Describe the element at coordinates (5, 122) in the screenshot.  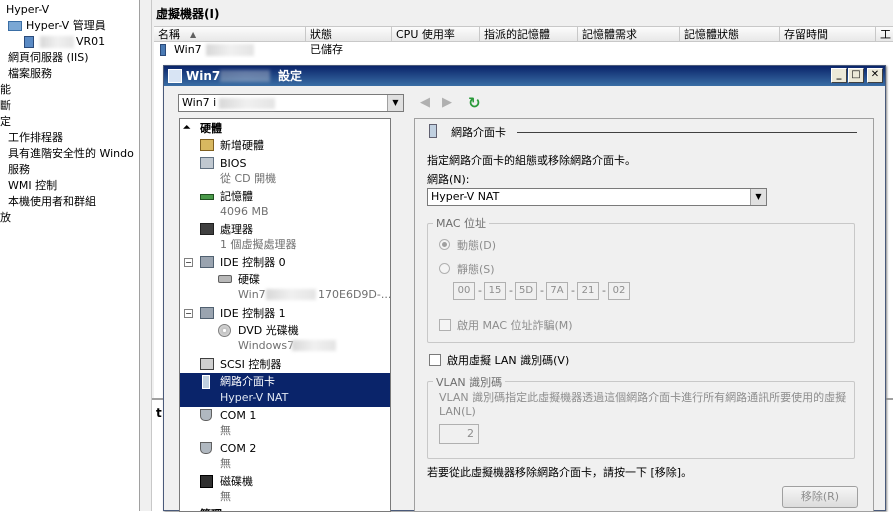
I see `tree-item-configuration: 定` at that location.